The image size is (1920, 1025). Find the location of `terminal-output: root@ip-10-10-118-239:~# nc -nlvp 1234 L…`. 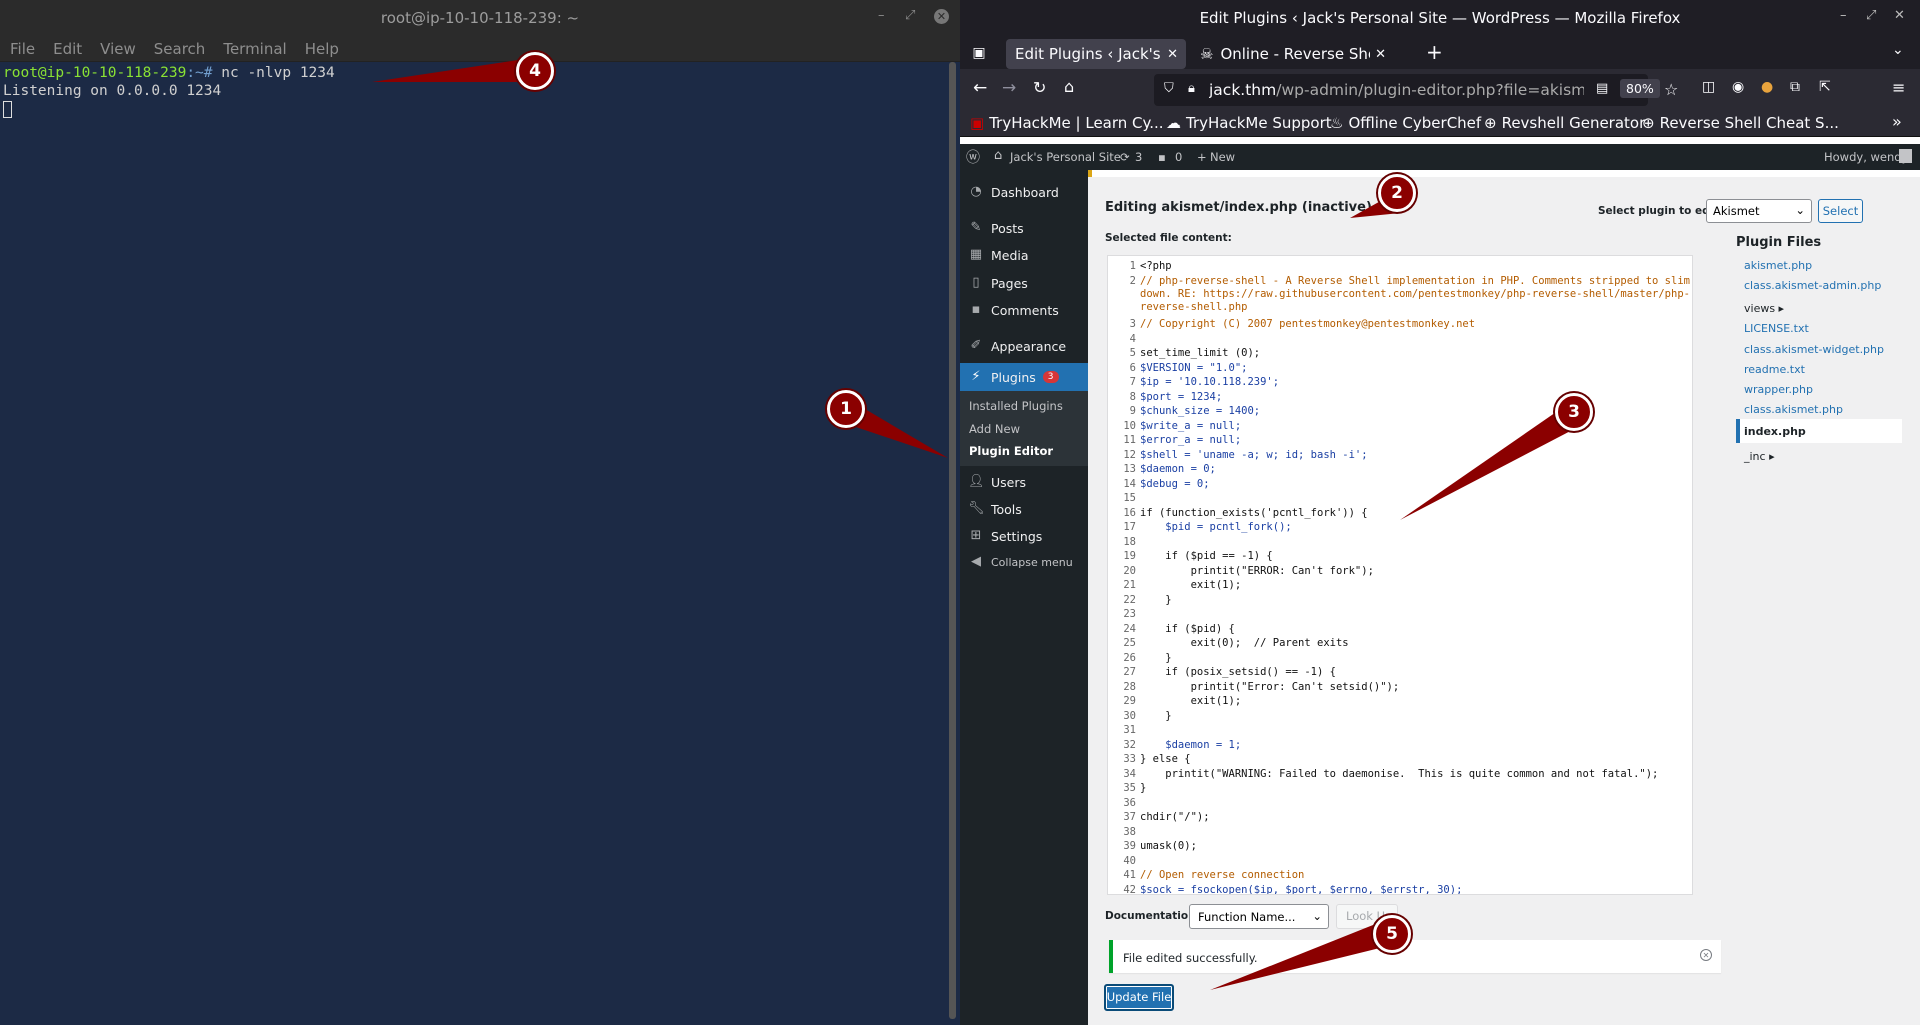

terminal-output: root@ip-10-10-118-239:~# nc -nlvp 1234 L… is located at coordinates (480, 91).